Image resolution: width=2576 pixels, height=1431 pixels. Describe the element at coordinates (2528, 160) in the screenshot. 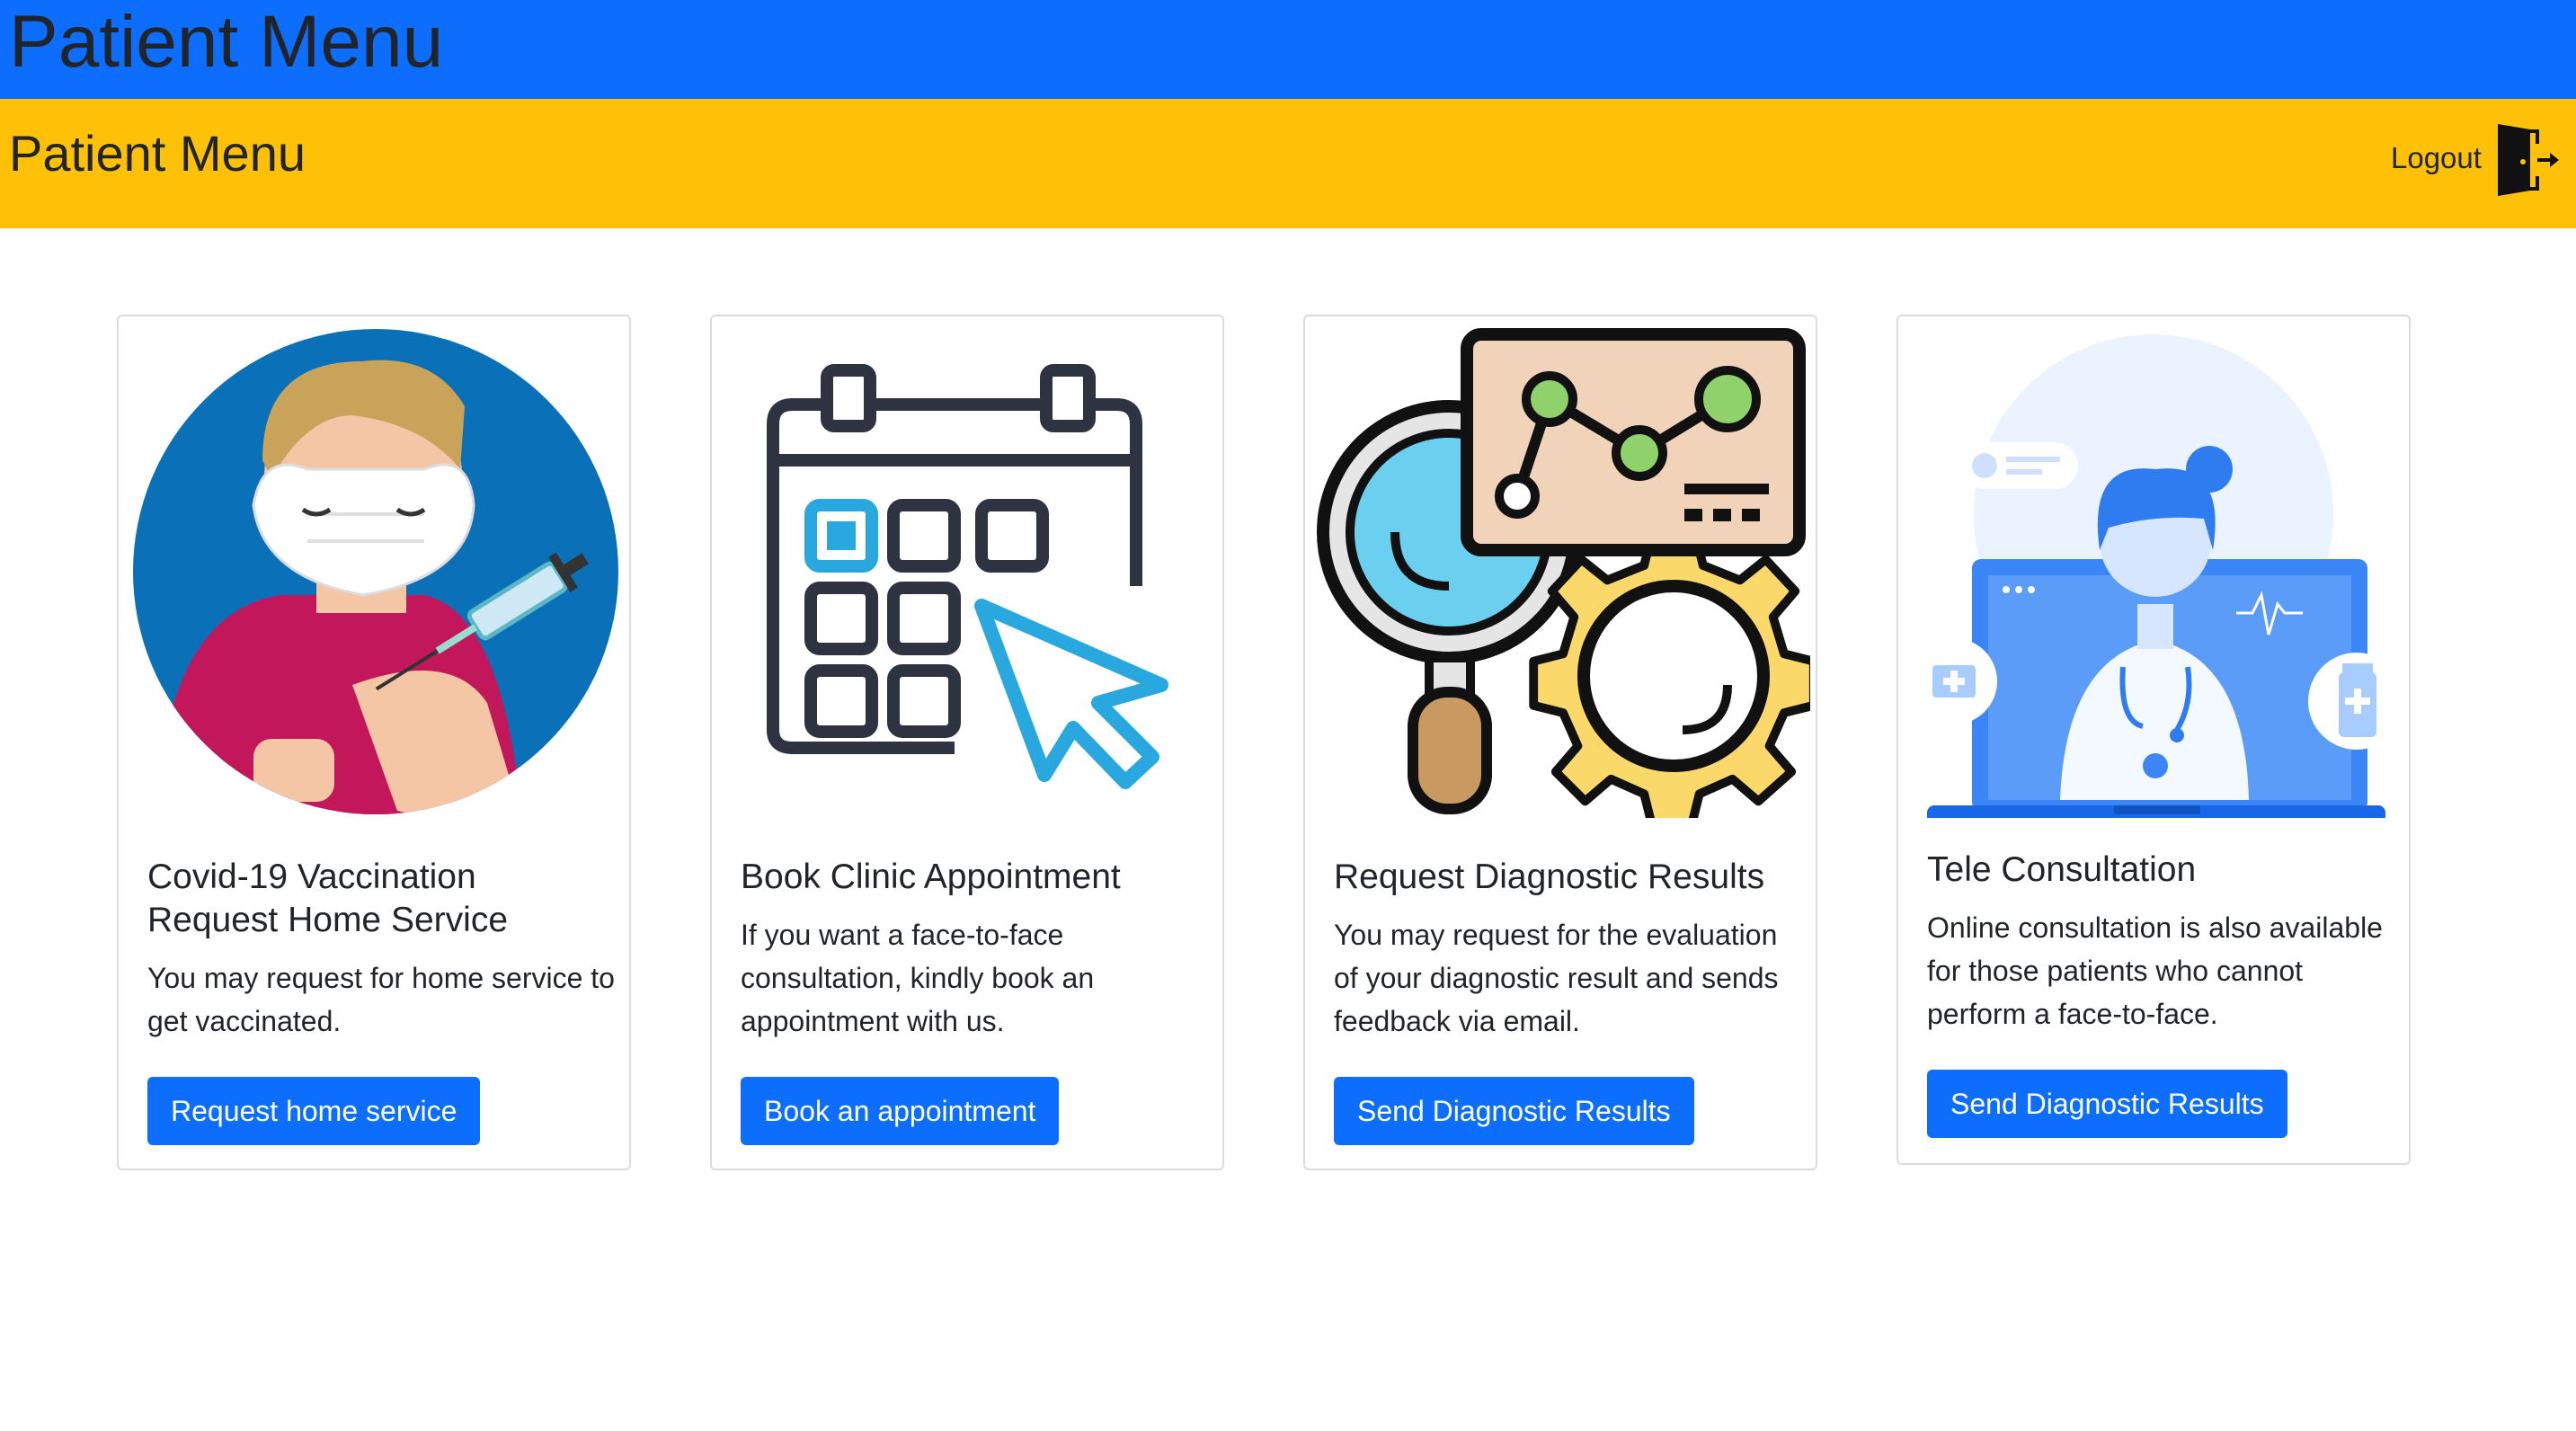

I see `logout-door-icon` at that location.